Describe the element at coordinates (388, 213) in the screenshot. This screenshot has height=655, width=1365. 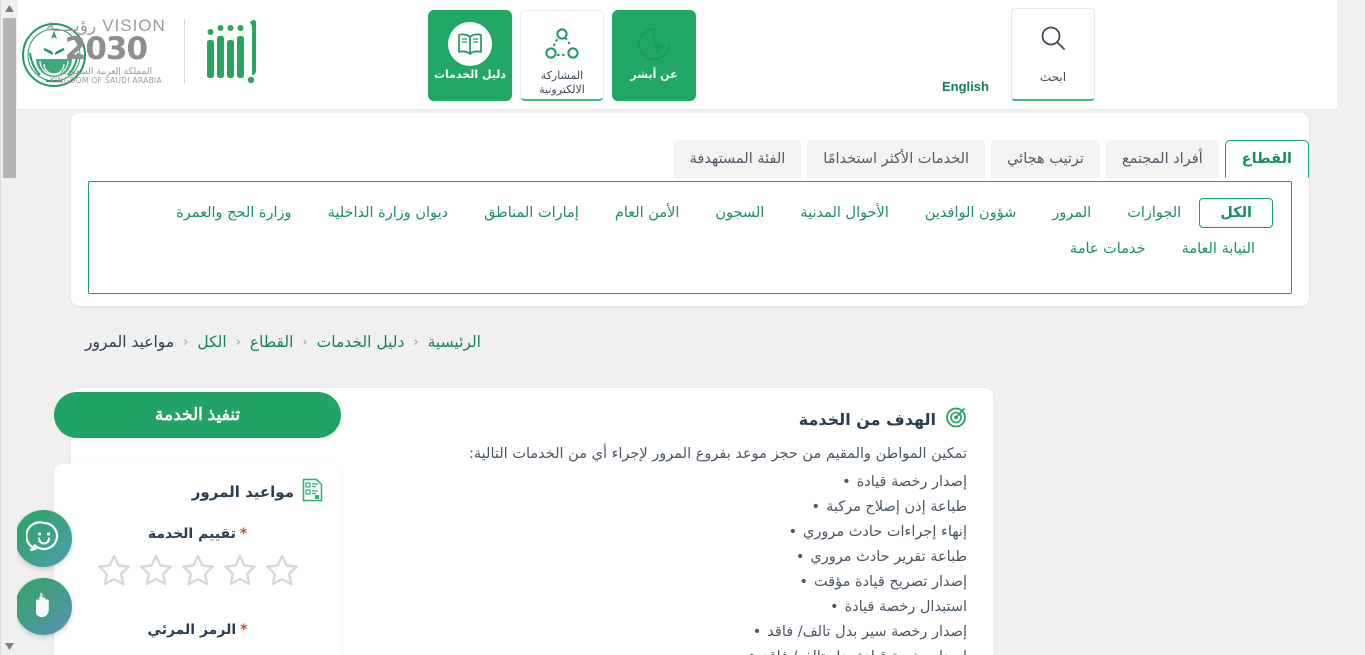
I see `sector-chip-moi-diwan: ديوان وزارة الداخلية` at that location.